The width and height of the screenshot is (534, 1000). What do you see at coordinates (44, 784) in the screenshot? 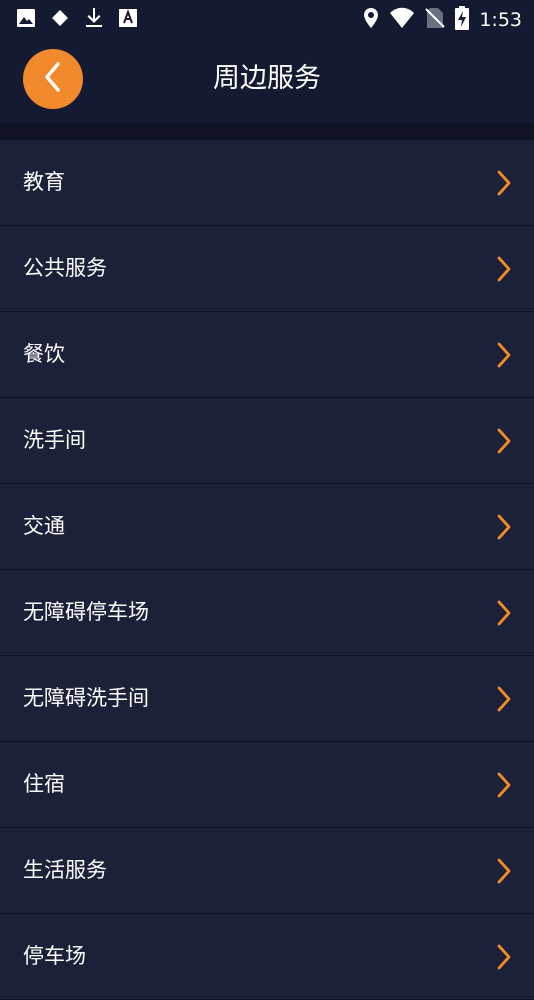
I see `list-item-label: 住宿` at bounding box center [44, 784].